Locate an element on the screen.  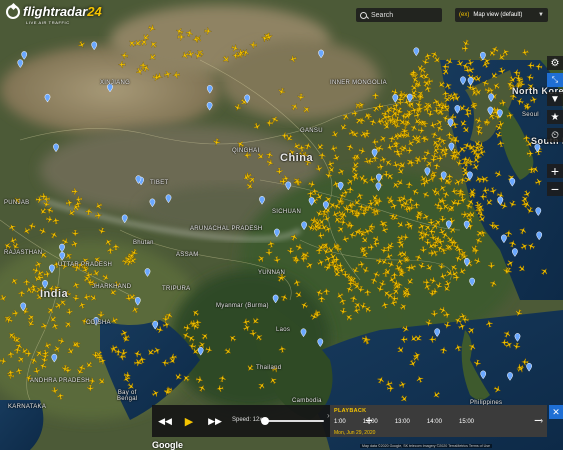
timeline-zoom-out-button: − is located at coordinates (538, 420).